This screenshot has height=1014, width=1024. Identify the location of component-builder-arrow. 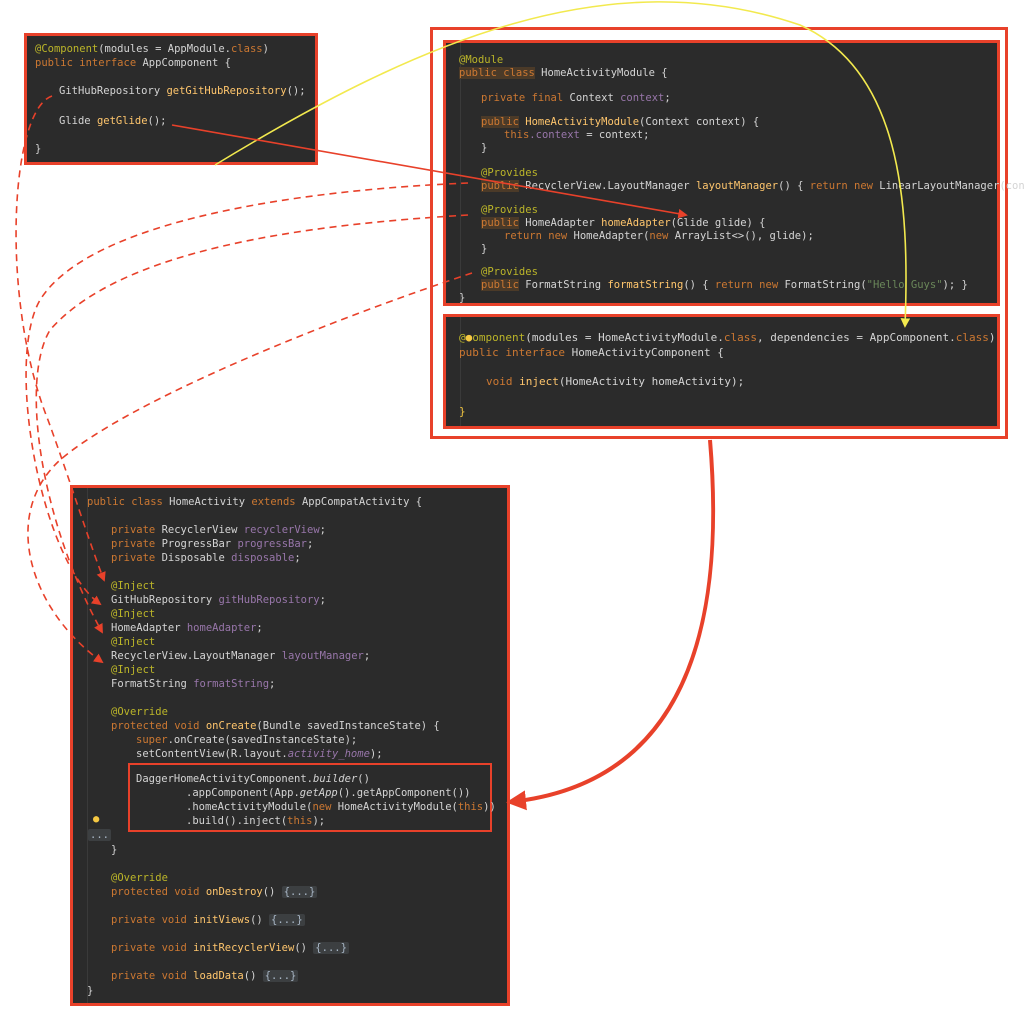
(611, 625).